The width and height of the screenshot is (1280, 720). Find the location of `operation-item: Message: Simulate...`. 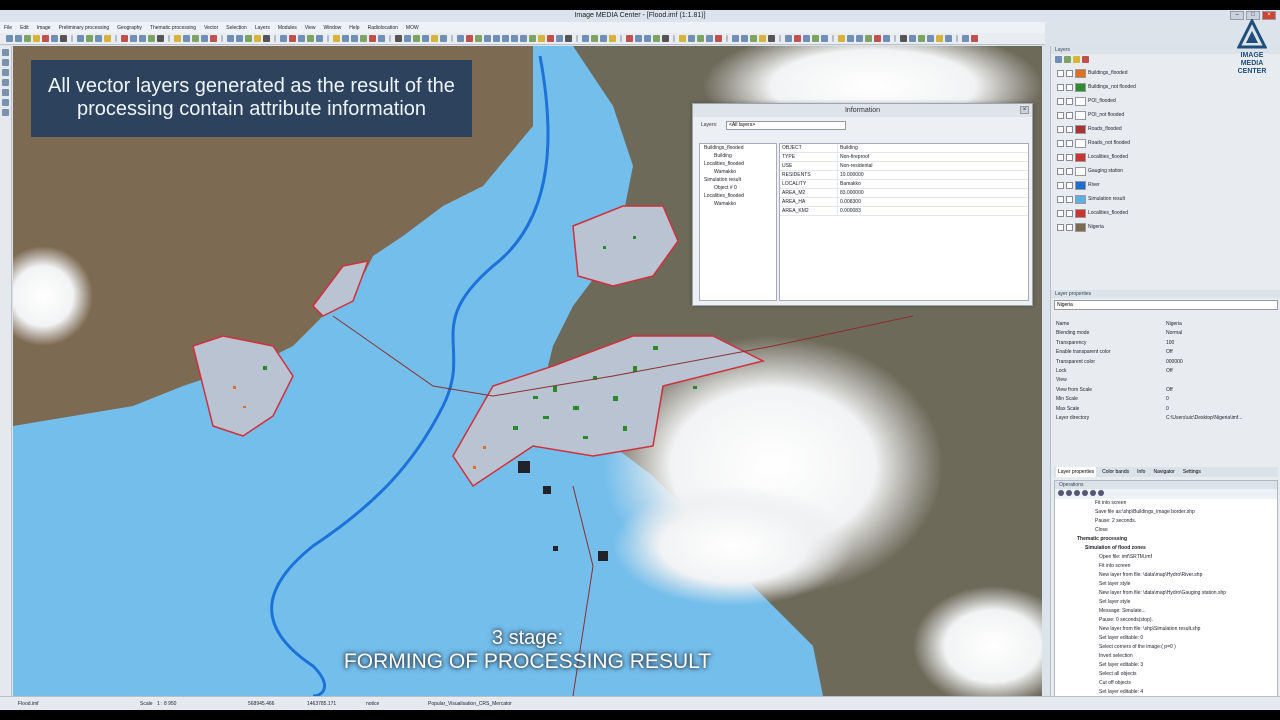

operation-item: Message: Simulate... is located at coordinates (1166, 611).